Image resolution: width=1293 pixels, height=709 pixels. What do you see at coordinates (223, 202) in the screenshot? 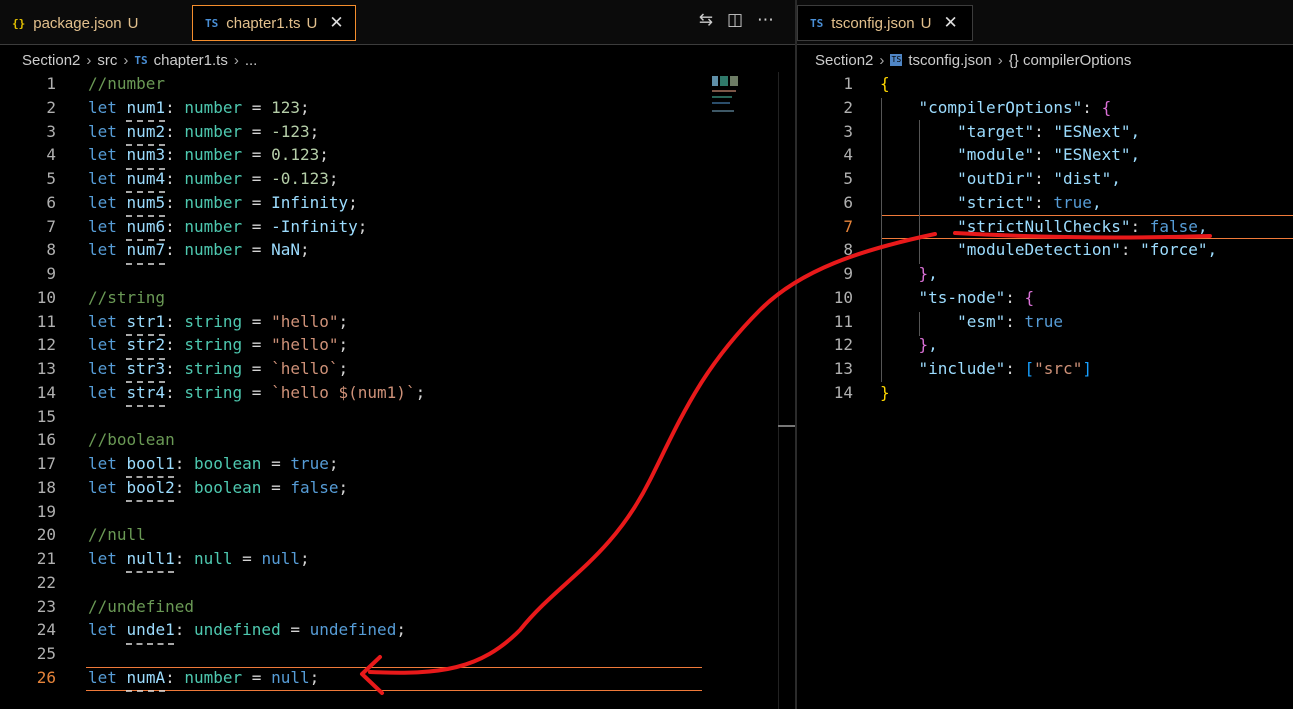
I see `code-text: let num5: number = Infinity;` at bounding box center [223, 202].